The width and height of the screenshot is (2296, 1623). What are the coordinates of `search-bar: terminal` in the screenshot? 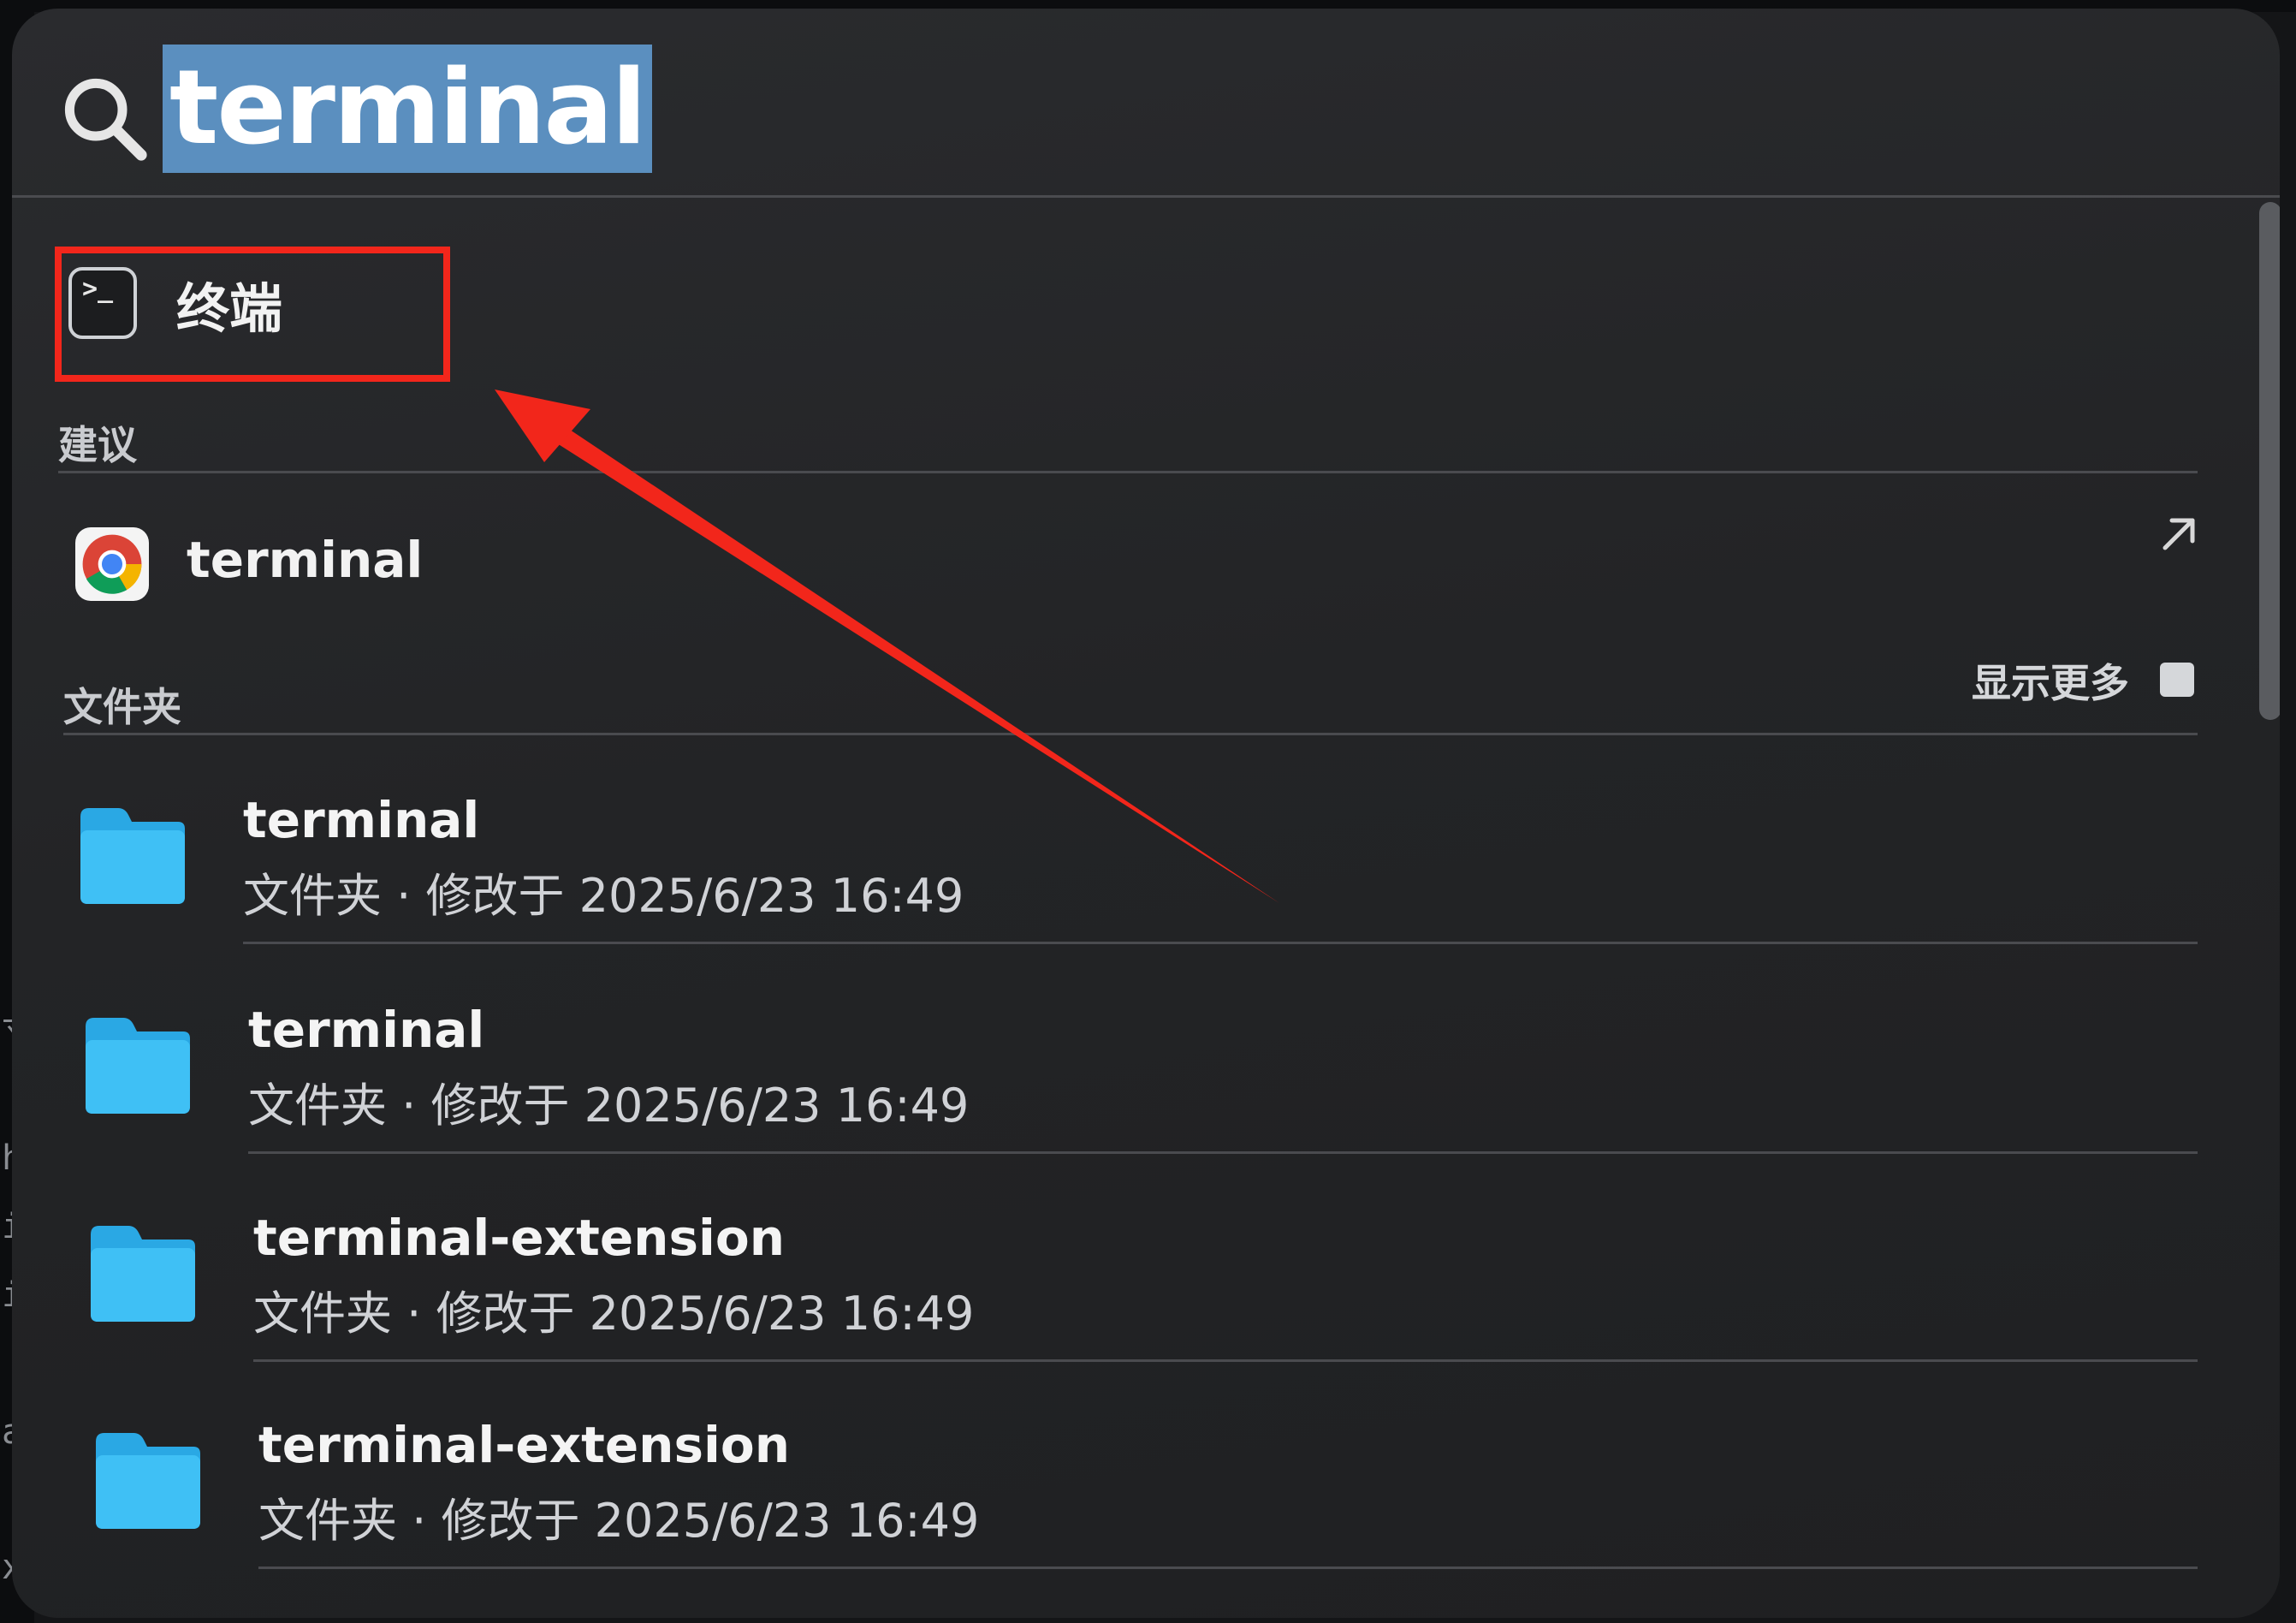 It's located at (1146, 101).